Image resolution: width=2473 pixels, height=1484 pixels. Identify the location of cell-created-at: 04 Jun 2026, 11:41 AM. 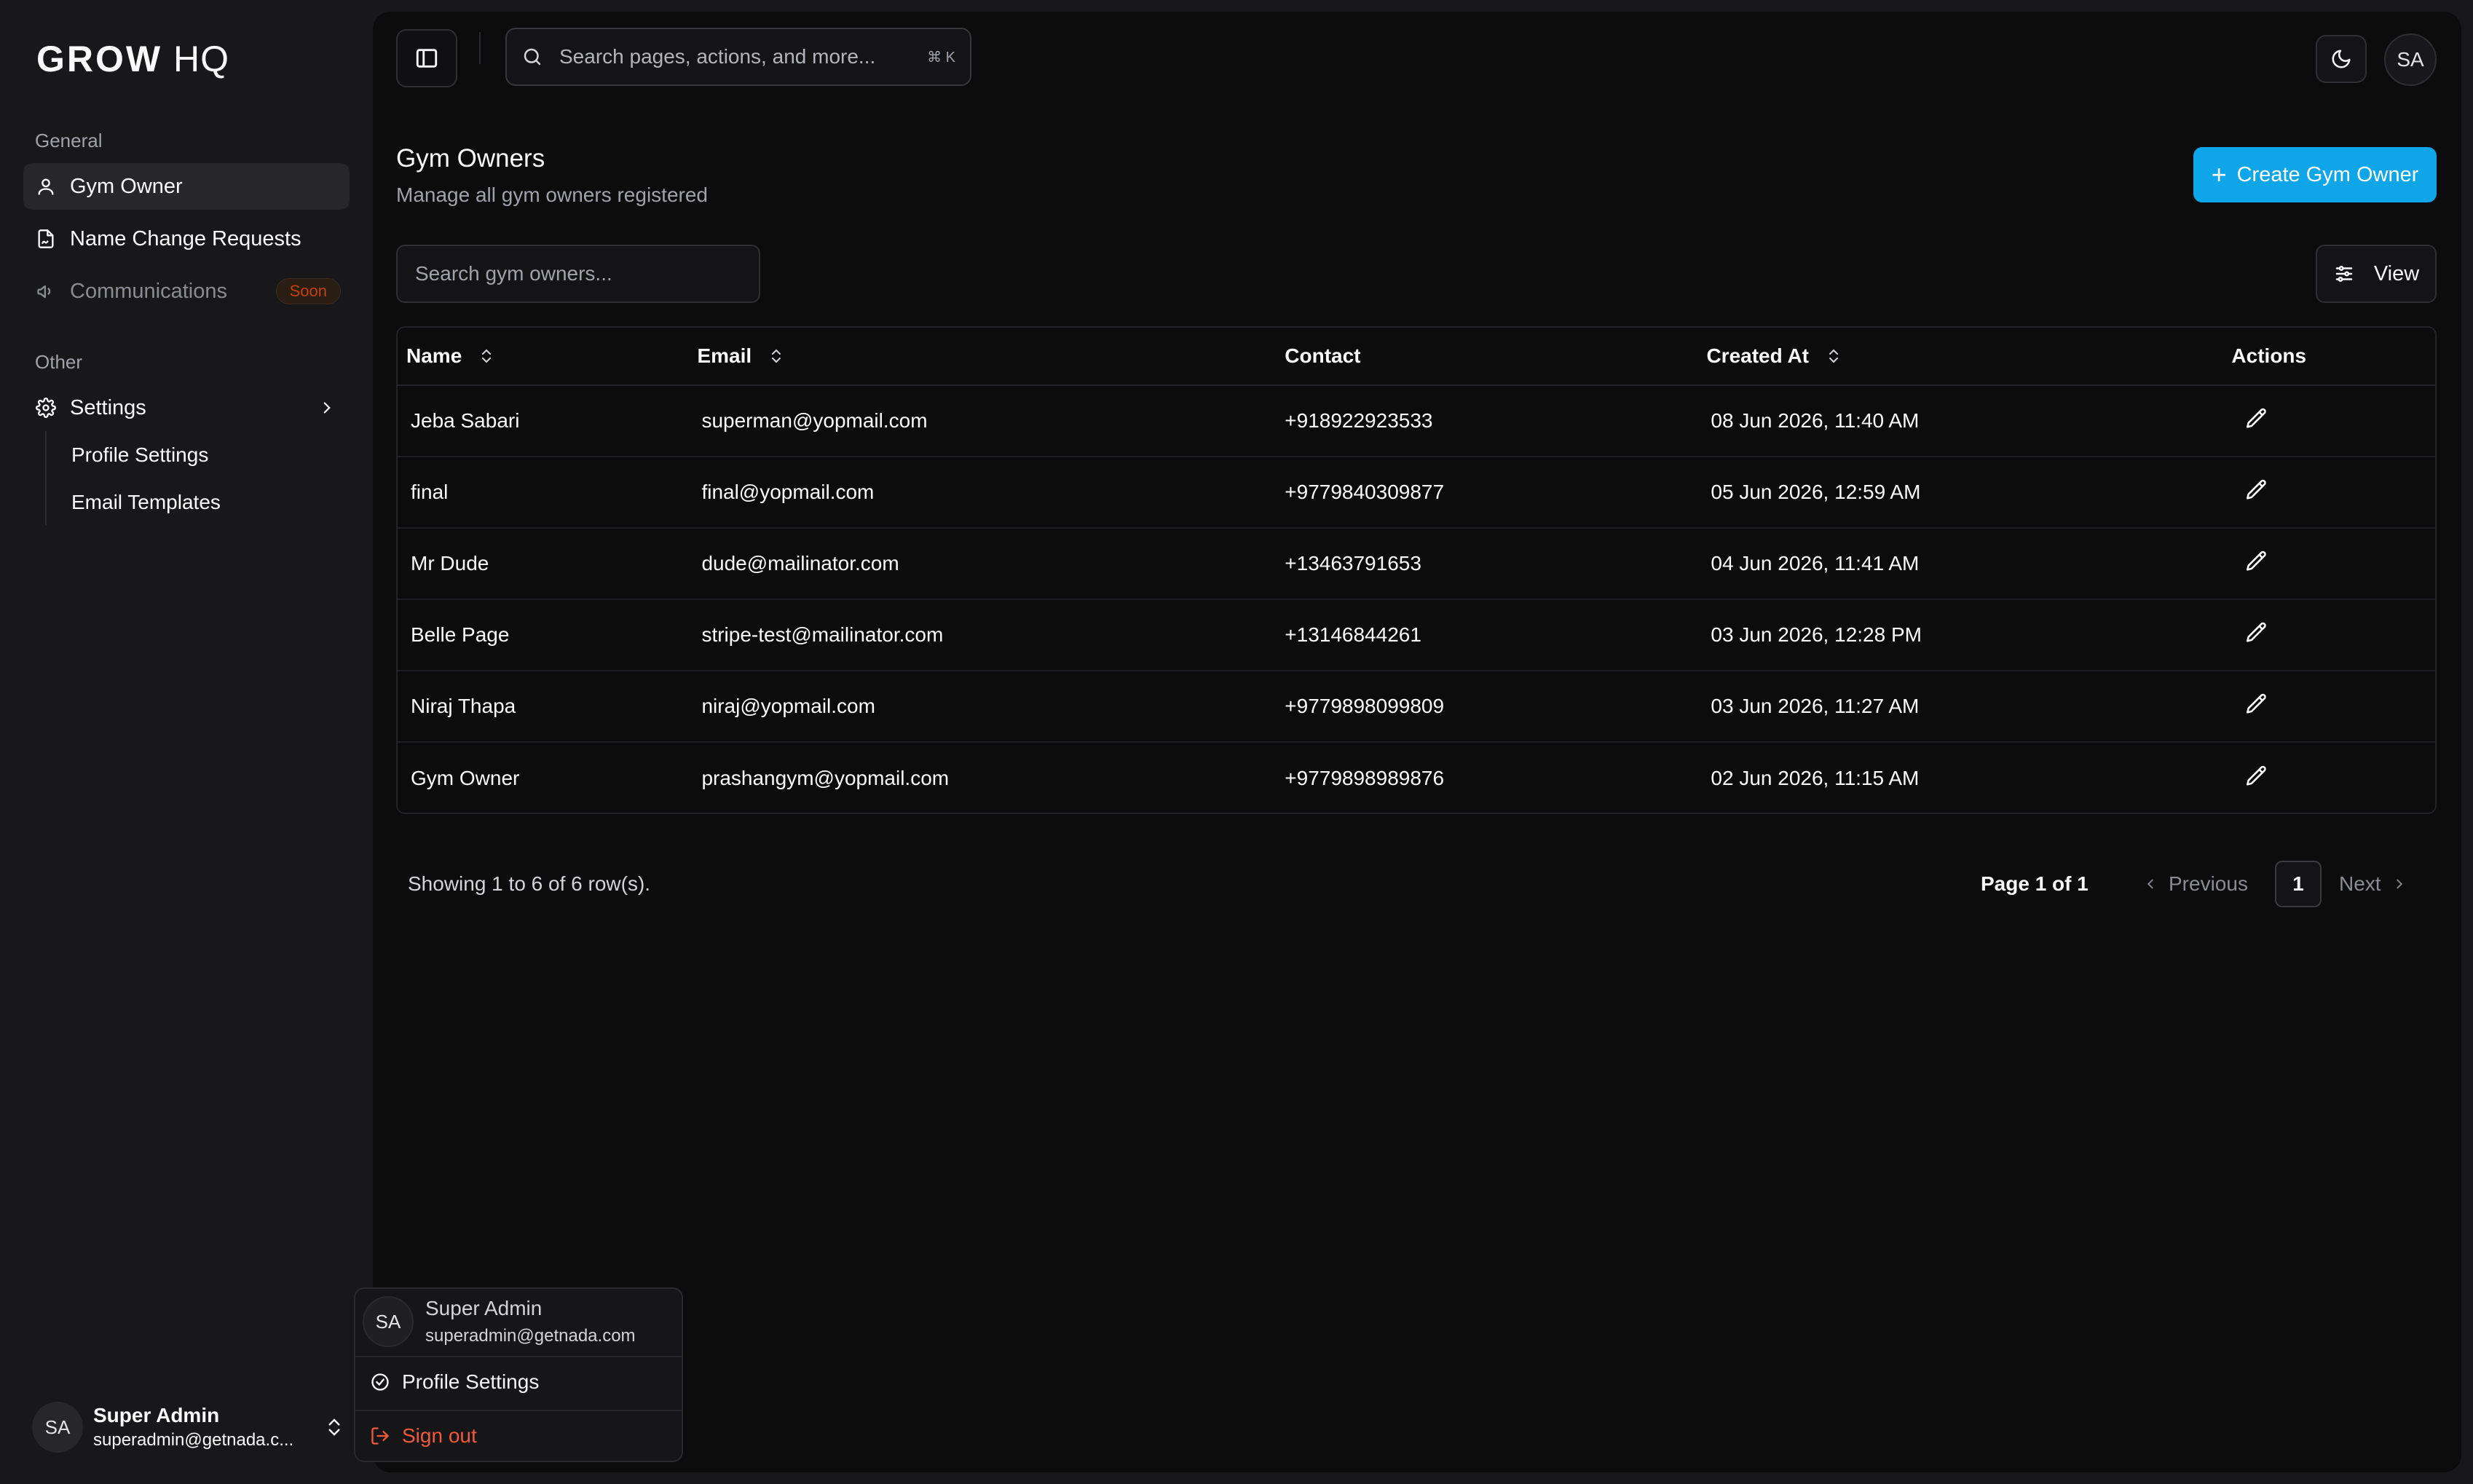
(1815, 563).